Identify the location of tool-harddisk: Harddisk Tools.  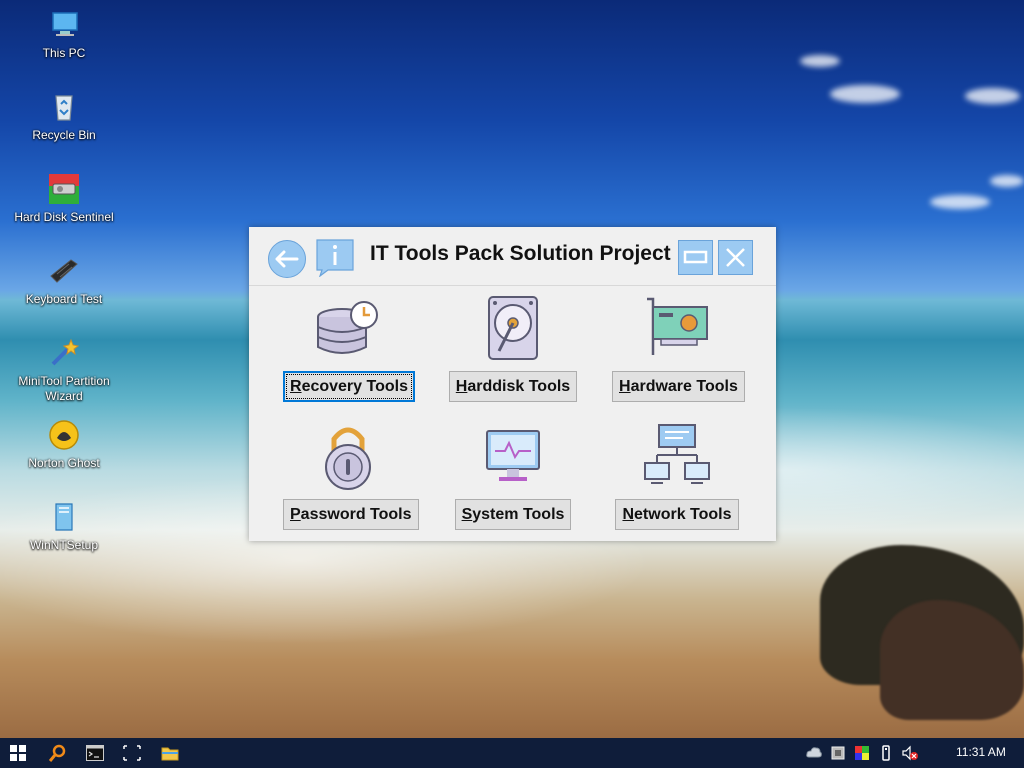
(513, 348).